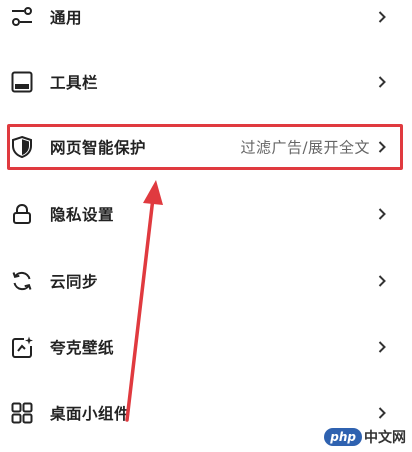  Describe the element at coordinates (144, 301) in the screenshot. I see `annotation-arrow` at that location.